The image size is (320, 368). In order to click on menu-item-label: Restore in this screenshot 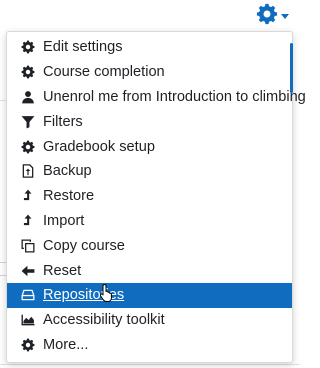, I will do `click(69, 196)`.